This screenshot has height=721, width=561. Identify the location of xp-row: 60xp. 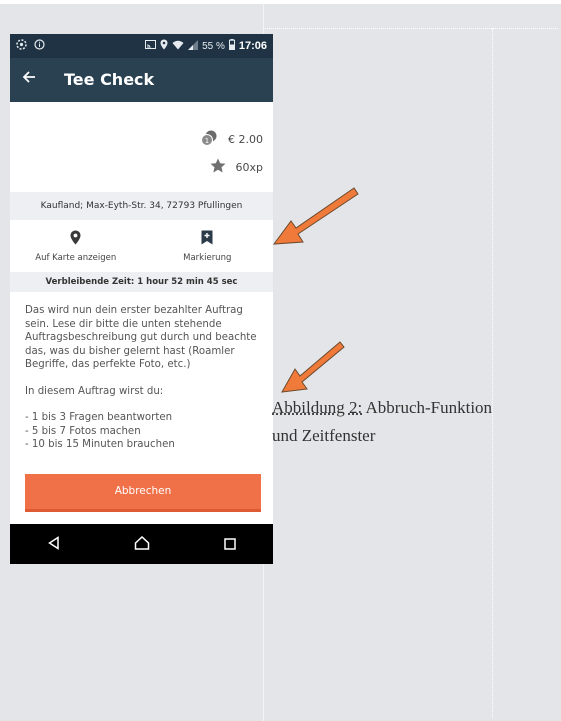
(237, 167).